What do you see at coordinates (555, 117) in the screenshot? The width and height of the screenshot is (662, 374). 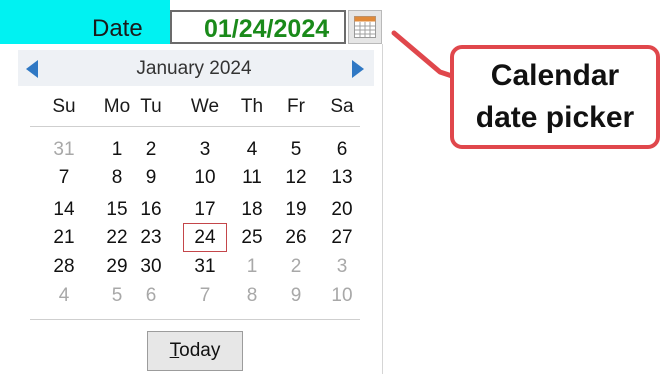 I see `callout-line-2: date picker` at bounding box center [555, 117].